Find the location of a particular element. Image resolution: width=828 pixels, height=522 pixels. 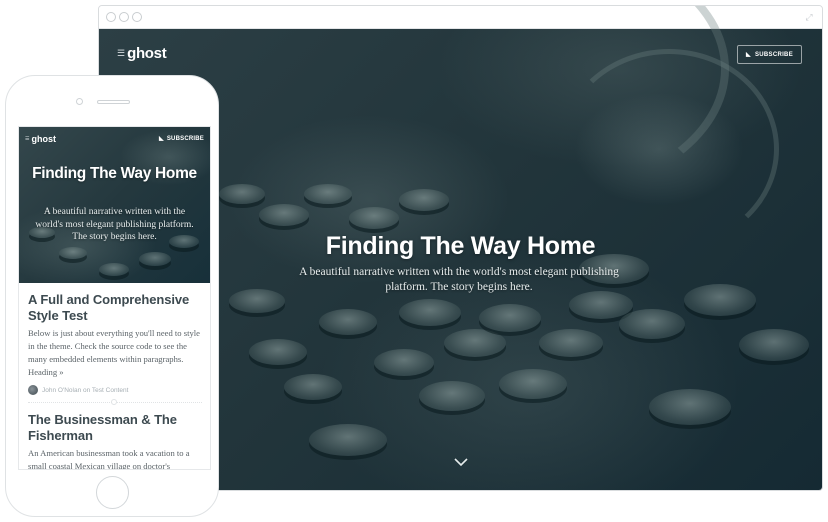

subscribe-button: ◣ SUBSCRIBE is located at coordinates (769, 54).